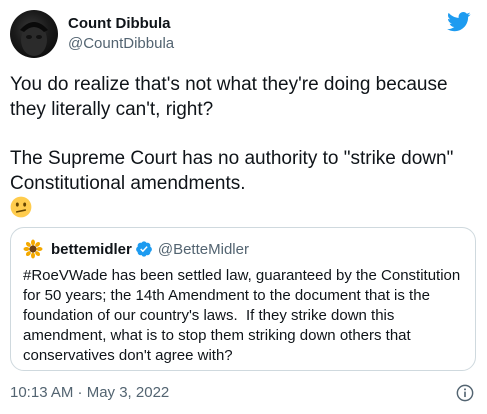  I want to click on quoted-author-display-name: bettemidler, so click(91, 249).